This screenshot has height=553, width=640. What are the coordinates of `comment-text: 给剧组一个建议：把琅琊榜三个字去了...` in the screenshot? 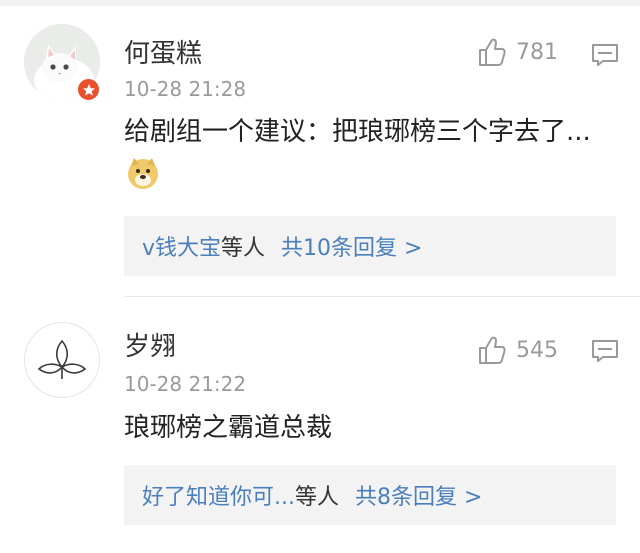 It's located at (357, 132).